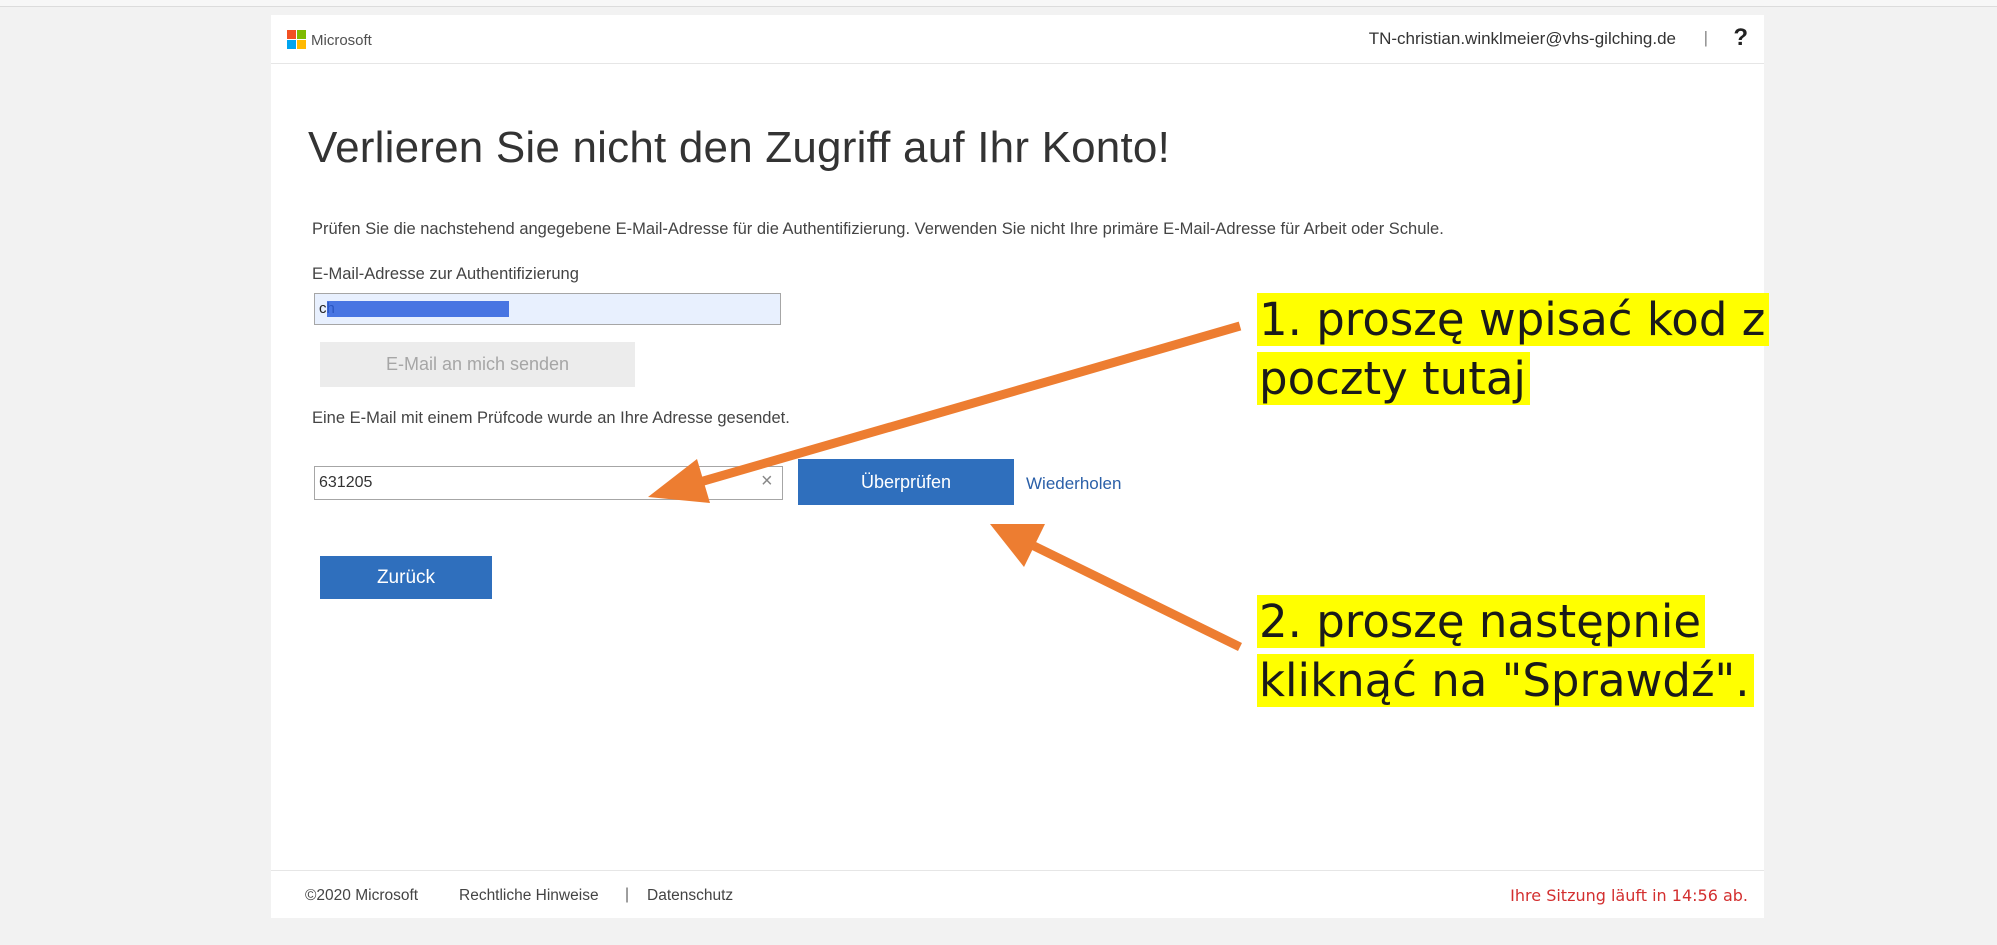 This screenshot has width=1997, height=945. I want to click on callout1-line2: poczty tutaj, so click(1393, 378).